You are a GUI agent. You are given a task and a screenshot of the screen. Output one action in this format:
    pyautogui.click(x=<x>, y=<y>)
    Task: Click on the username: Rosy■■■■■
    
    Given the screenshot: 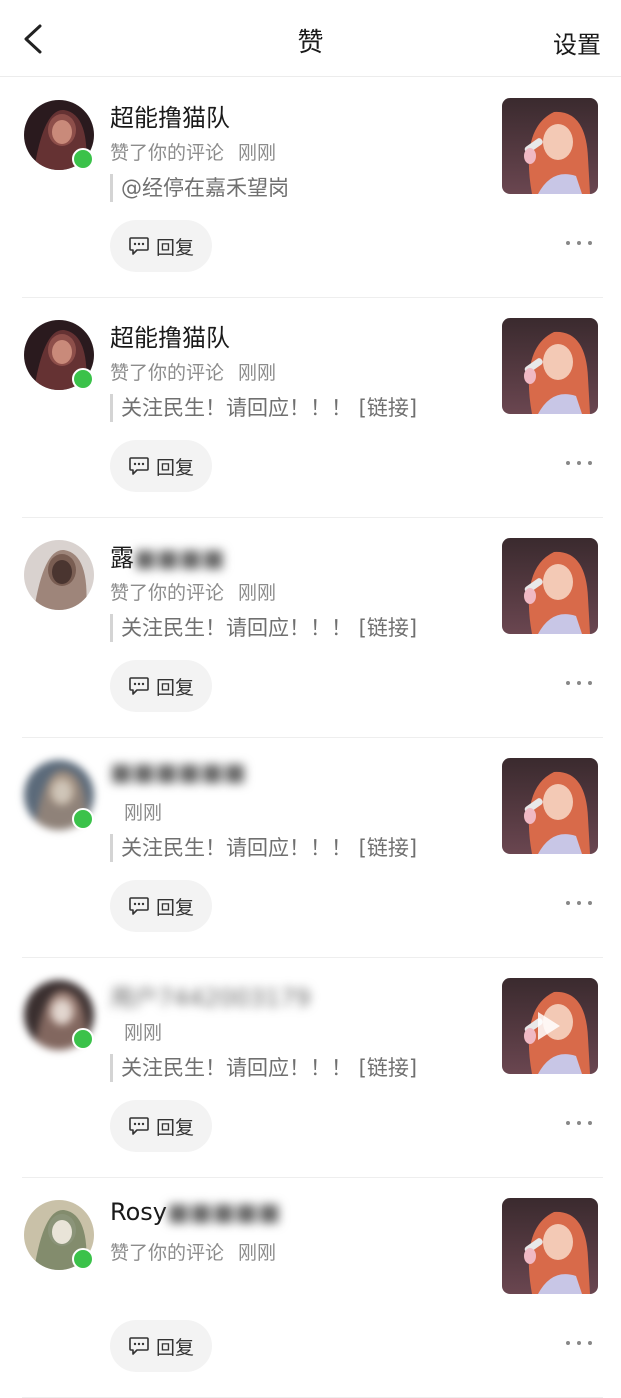 What is the action you would take?
    pyautogui.click(x=195, y=1212)
    